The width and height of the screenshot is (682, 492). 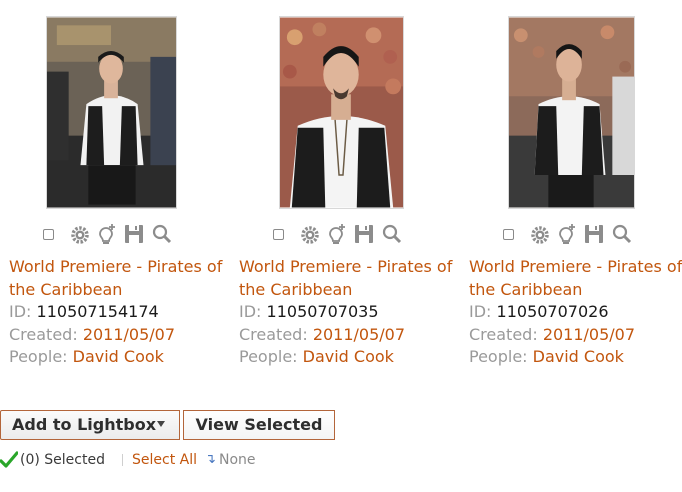 I want to click on down-arrow-icon: ↴, so click(x=210, y=459).